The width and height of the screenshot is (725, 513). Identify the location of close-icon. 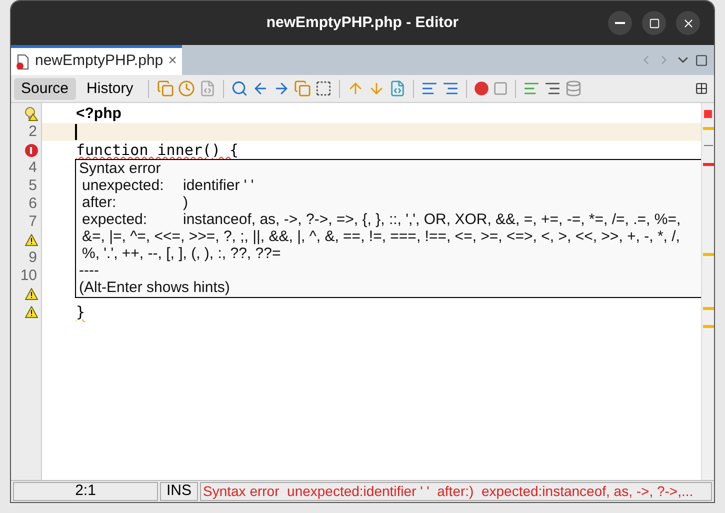
(688, 23).